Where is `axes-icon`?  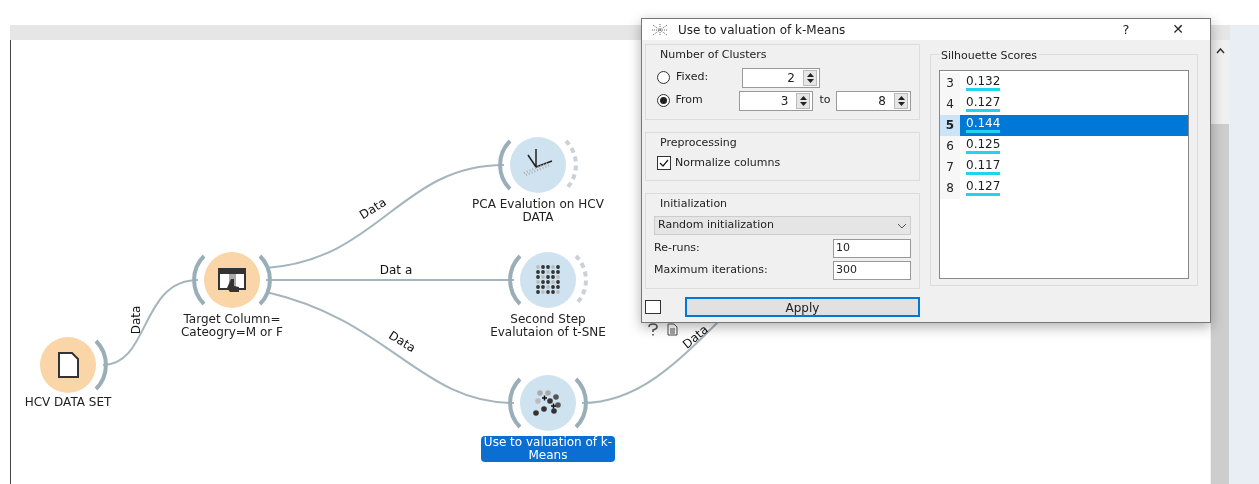 axes-icon is located at coordinates (538, 162).